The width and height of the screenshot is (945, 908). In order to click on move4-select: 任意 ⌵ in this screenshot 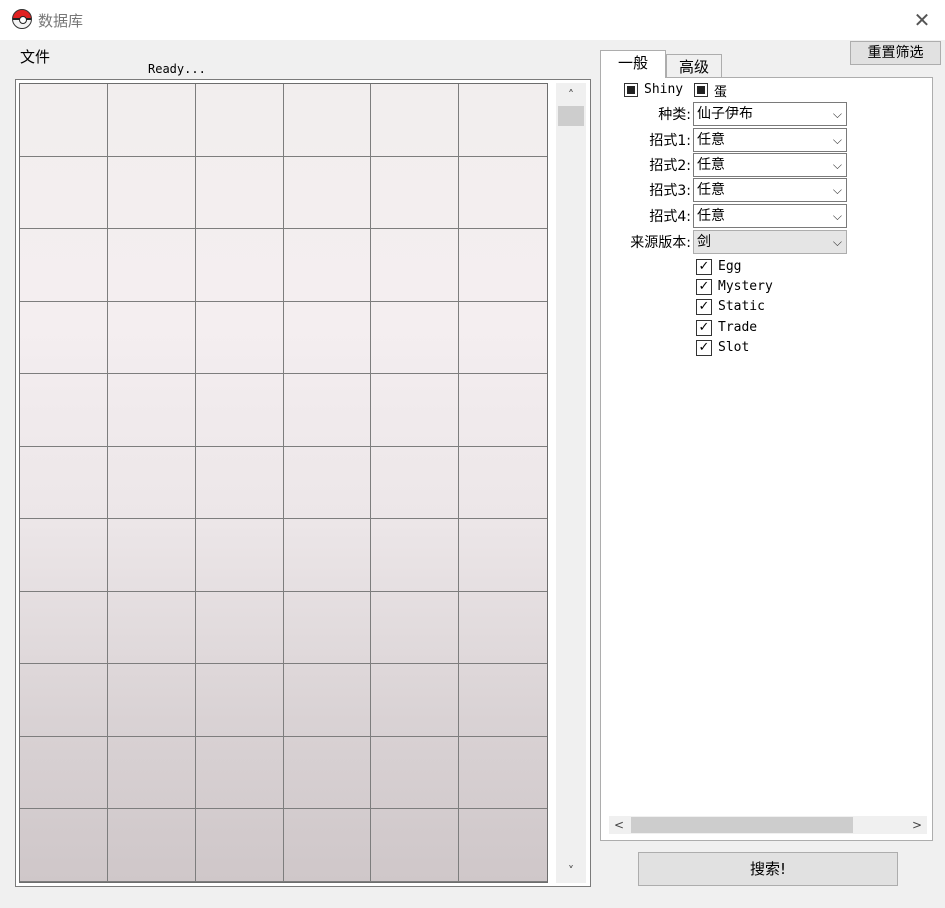, I will do `click(770, 216)`.